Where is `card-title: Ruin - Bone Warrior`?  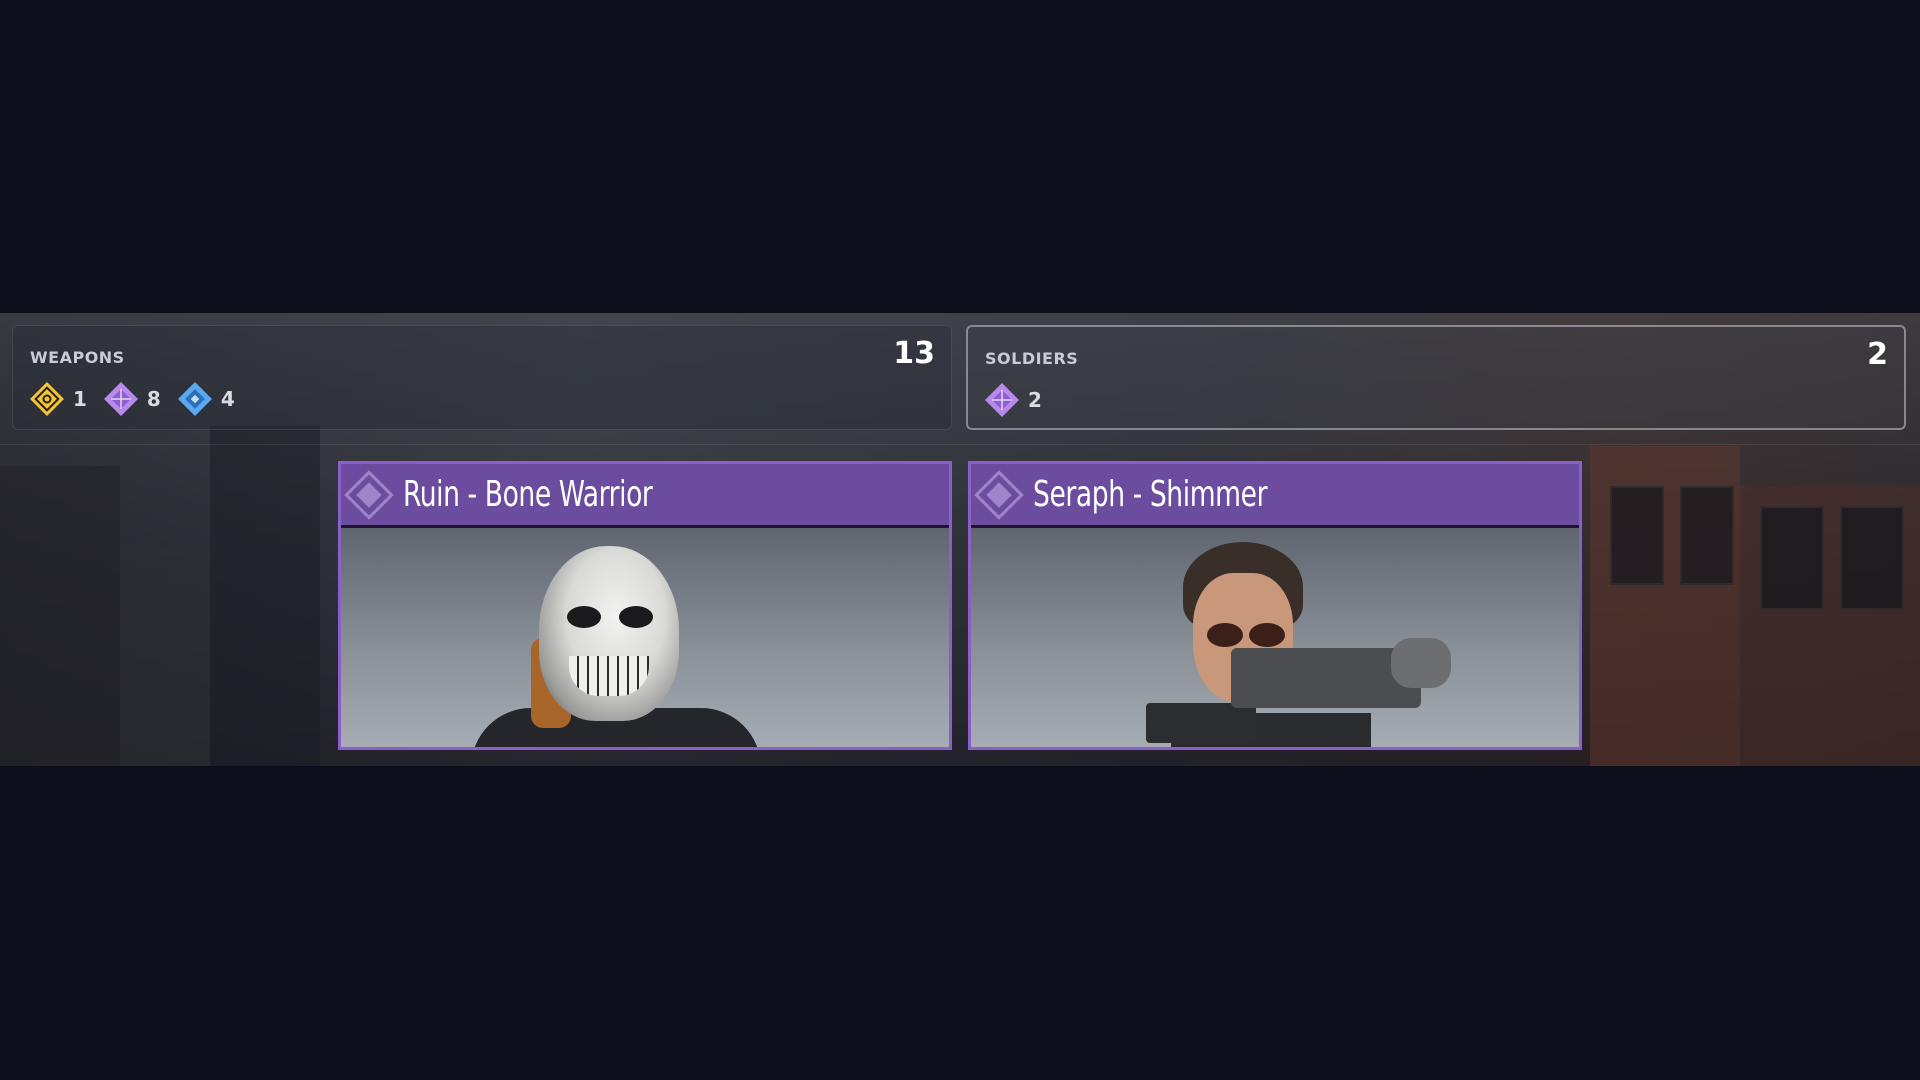
card-title: Ruin - Bone Warrior is located at coordinates (528, 494).